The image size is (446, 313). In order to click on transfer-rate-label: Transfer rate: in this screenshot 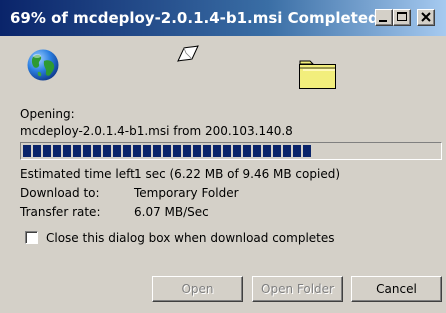, I will do `click(60, 212)`.